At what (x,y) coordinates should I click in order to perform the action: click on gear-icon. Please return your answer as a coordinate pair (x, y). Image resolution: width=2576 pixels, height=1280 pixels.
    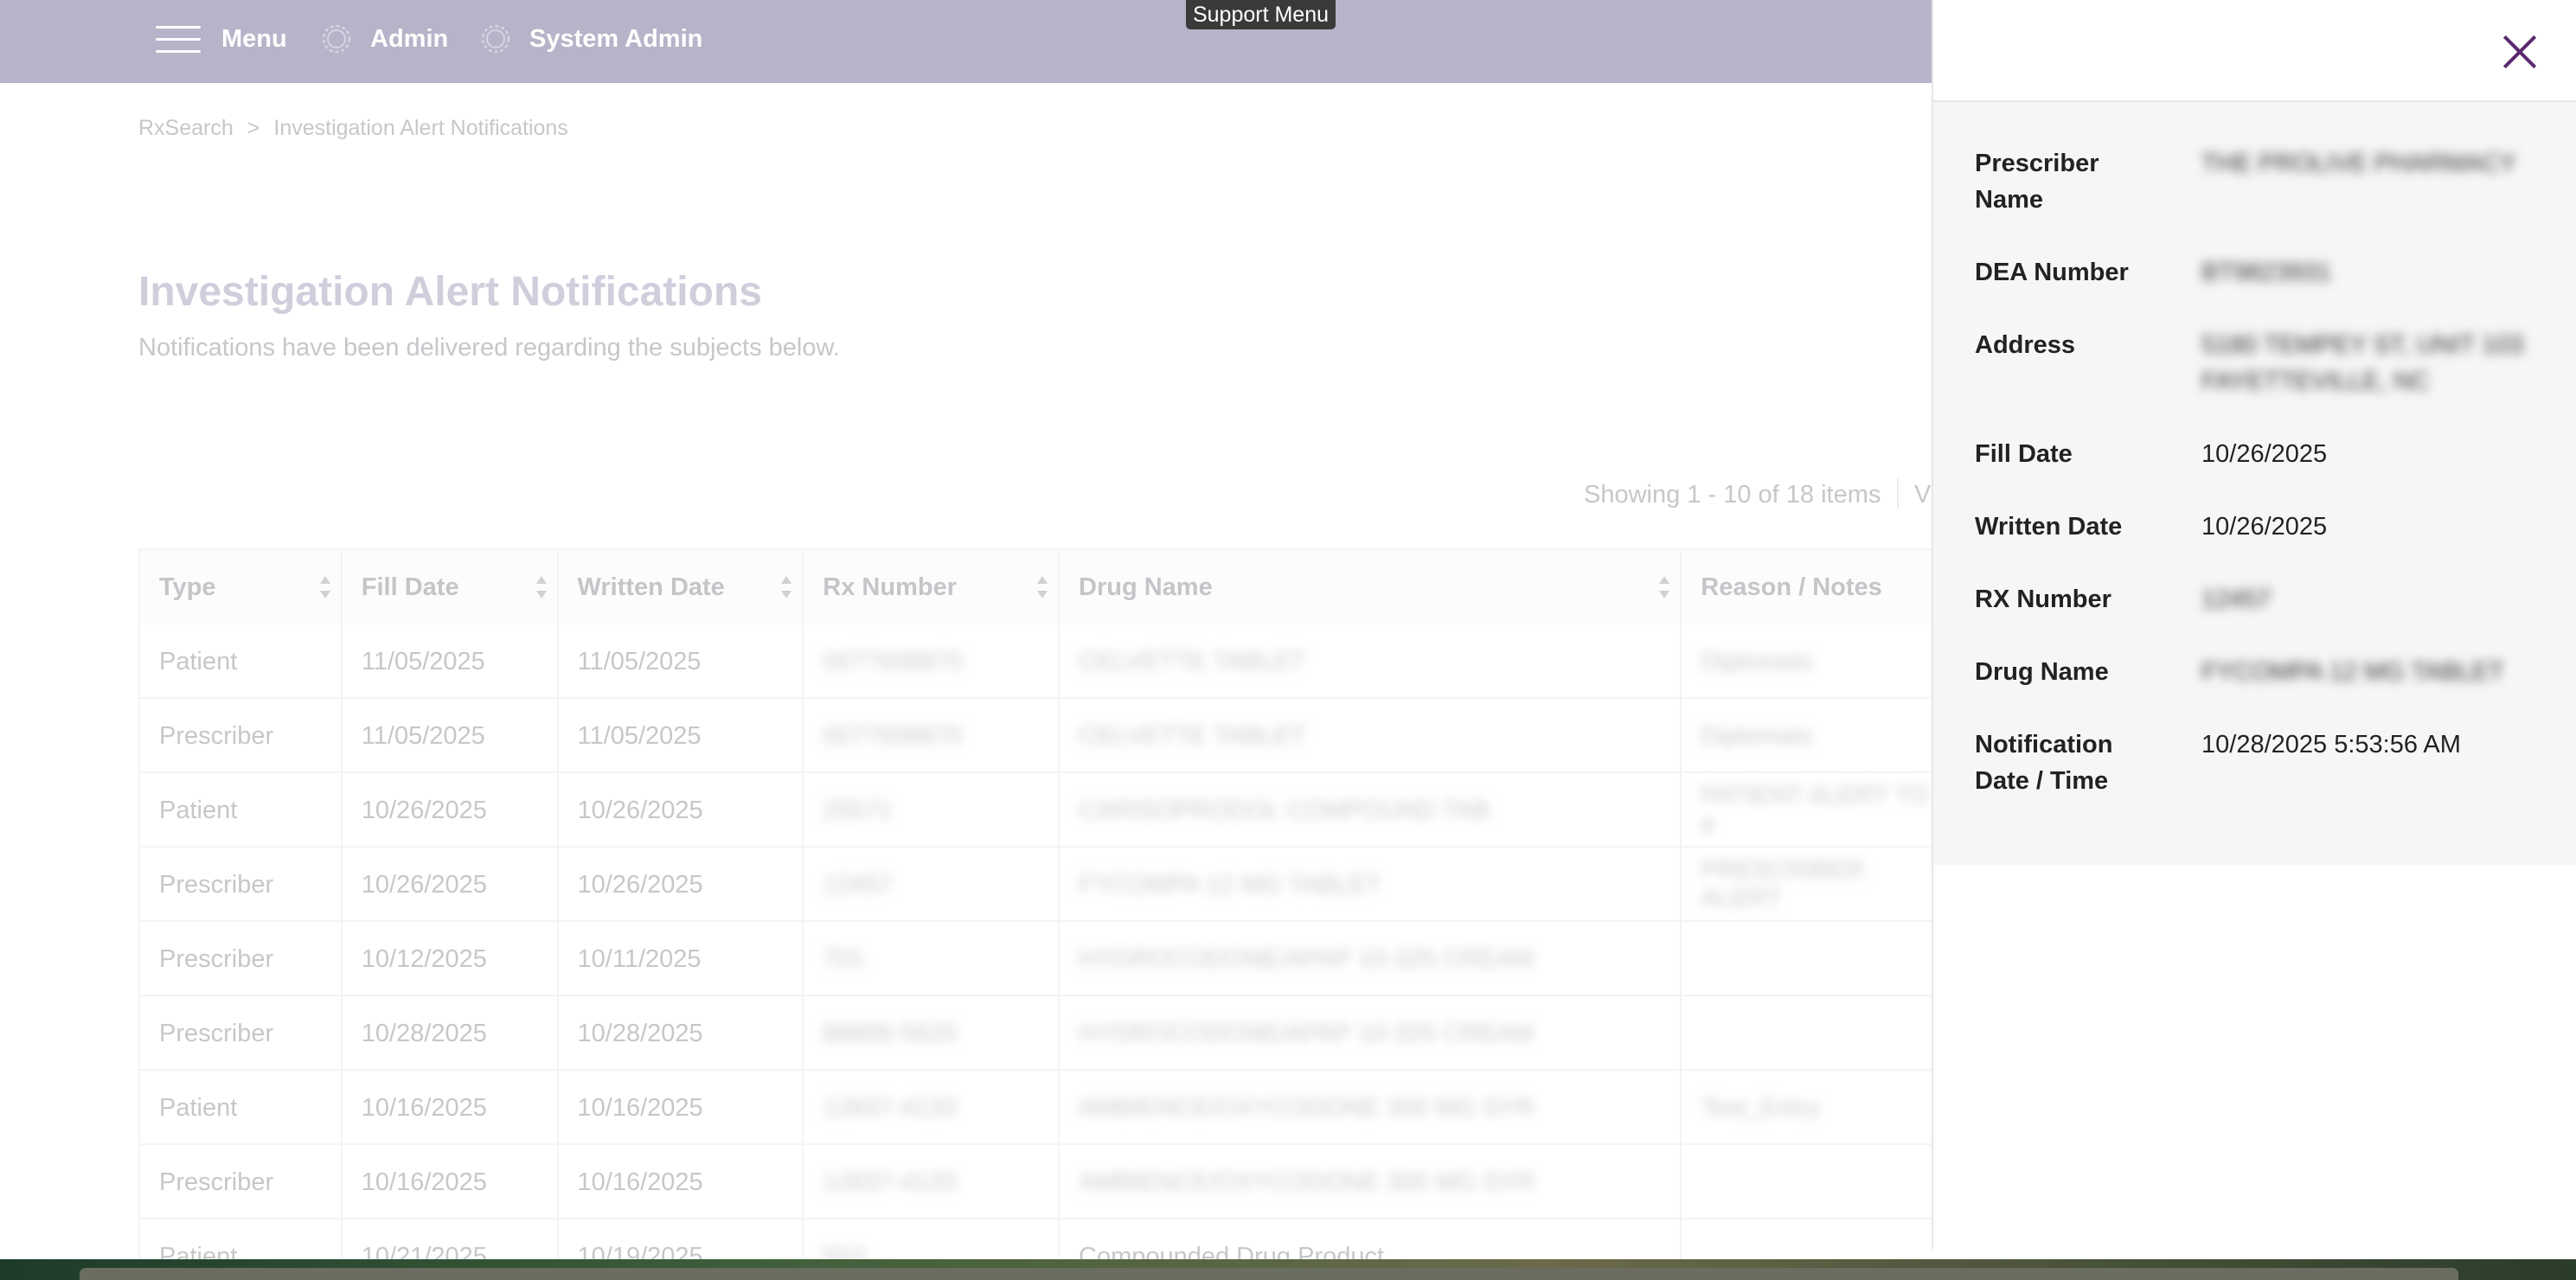
    Looking at the image, I should click on (495, 39).